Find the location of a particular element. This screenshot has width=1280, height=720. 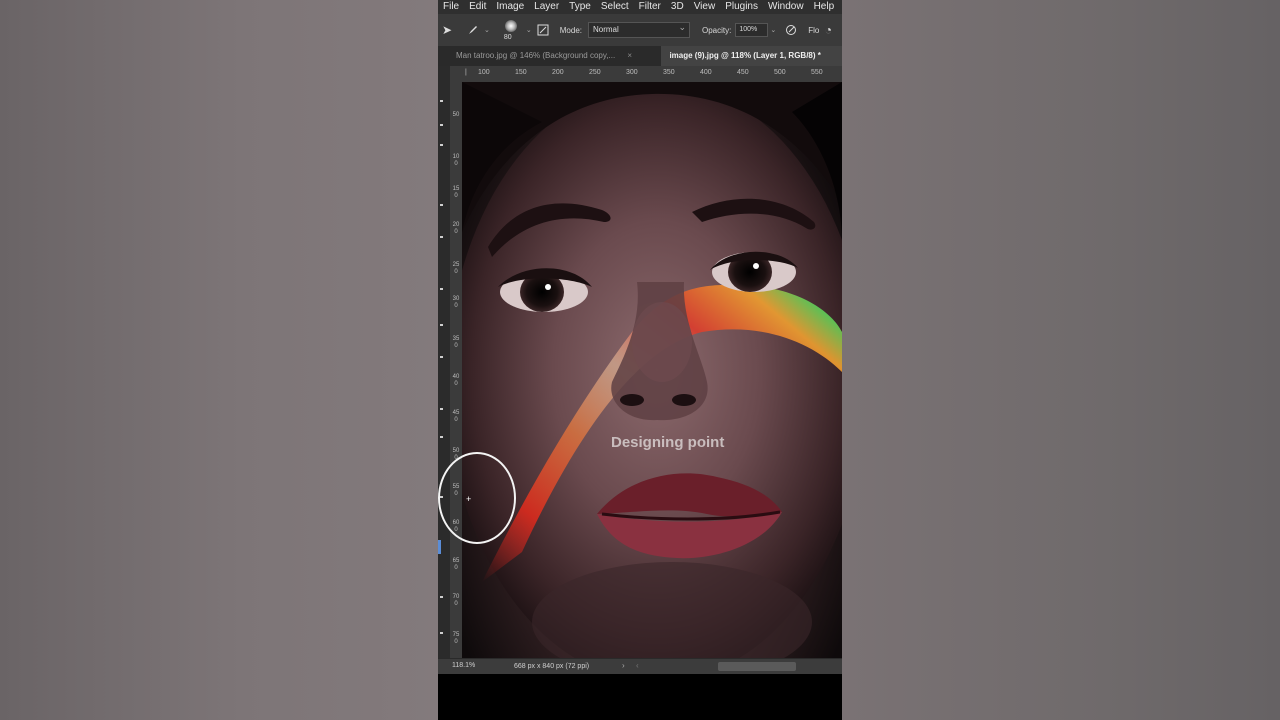

brush-tool-icon is located at coordinates (473, 30).